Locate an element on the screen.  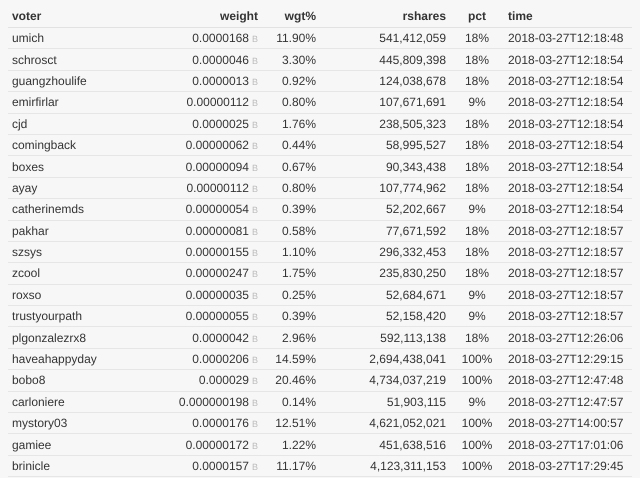
rshares-value: 107,671,691 is located at coordinates (385, 103).